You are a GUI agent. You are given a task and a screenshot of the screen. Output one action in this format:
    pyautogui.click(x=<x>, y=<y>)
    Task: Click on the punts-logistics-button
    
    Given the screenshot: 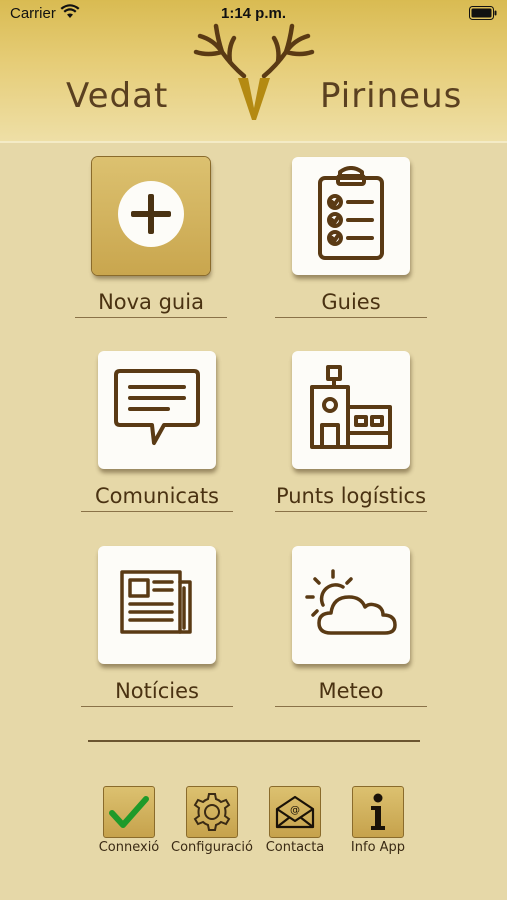 What is the action you would take?
    pyautogui.click(x=351, y=410)
    